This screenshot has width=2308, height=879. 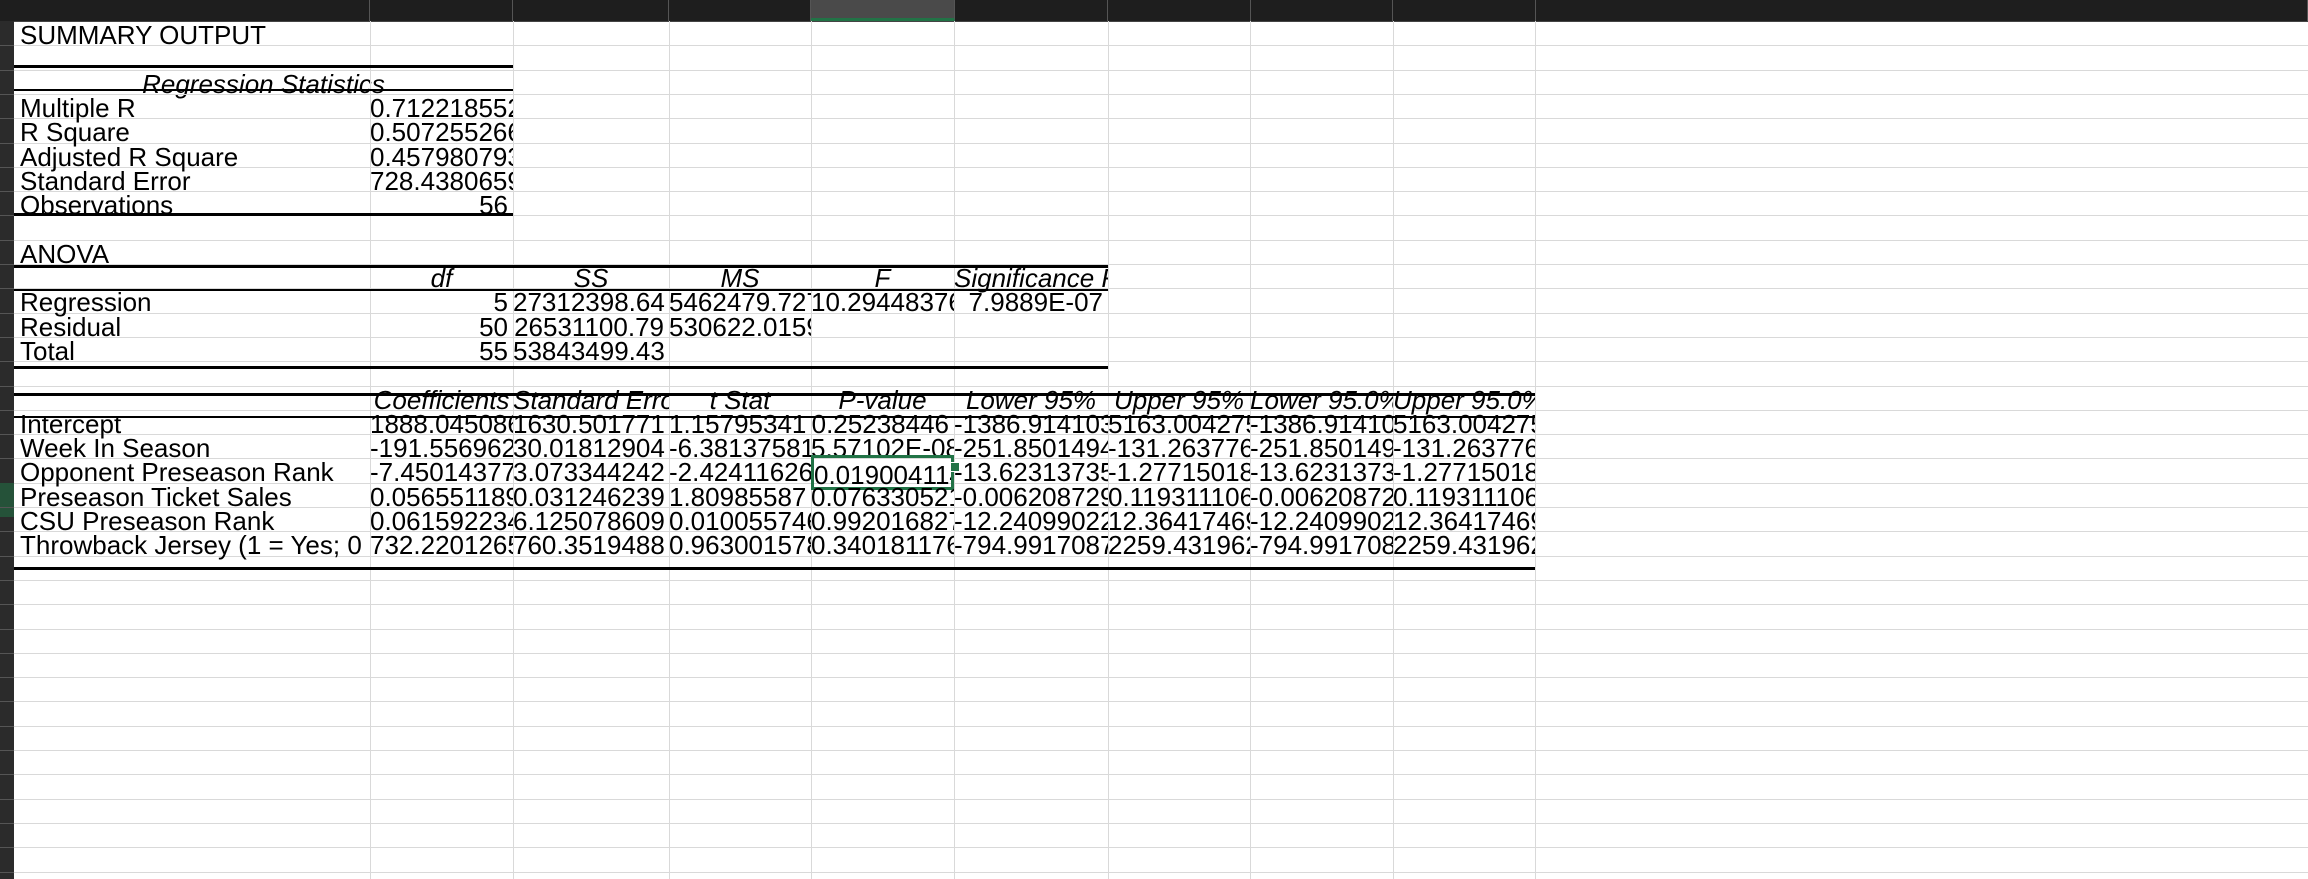 I want to click on anova-value: 530622.0159, so click(x=740, y=327).